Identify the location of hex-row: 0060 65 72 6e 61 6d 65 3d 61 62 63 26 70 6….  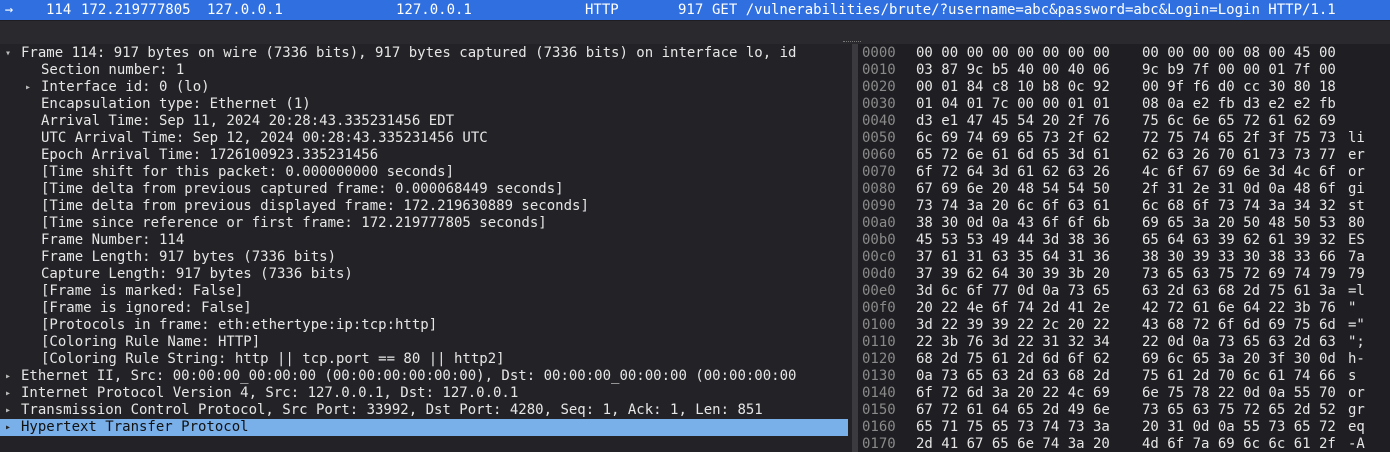
(1124, 155).